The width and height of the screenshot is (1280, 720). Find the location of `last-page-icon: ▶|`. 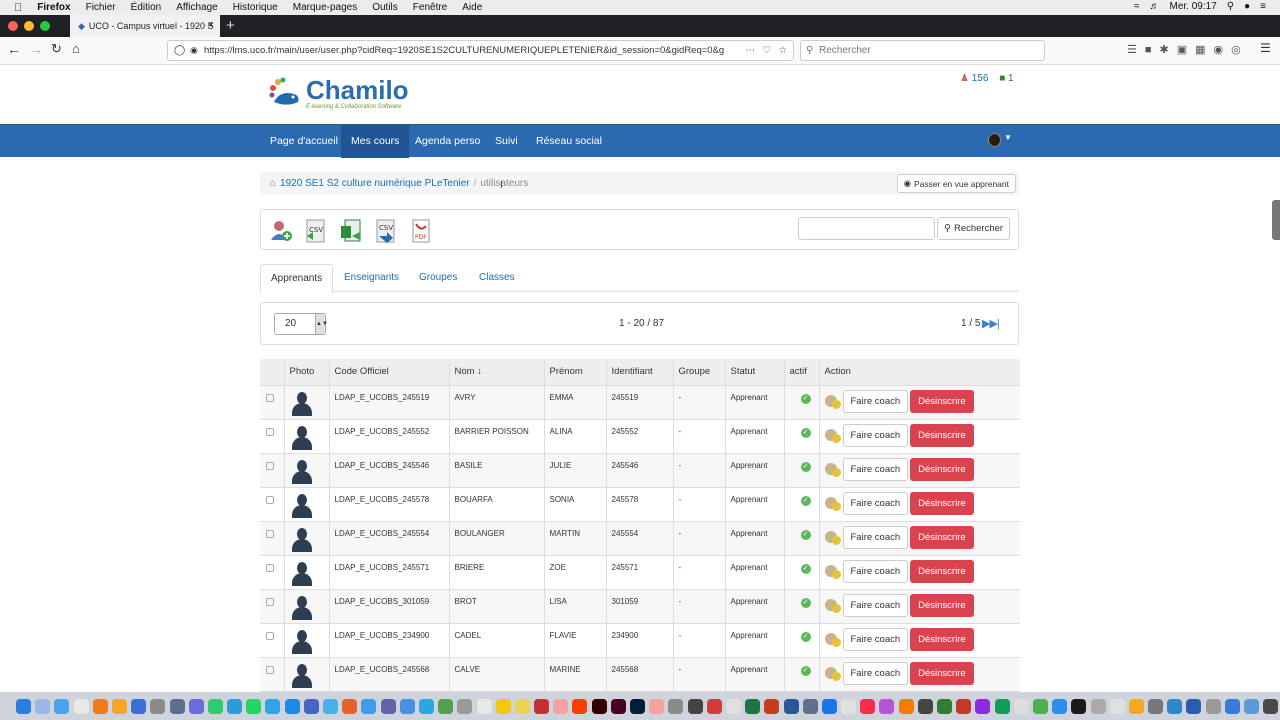

last-page-icon: ▶| is located at coordinates (994, 324).